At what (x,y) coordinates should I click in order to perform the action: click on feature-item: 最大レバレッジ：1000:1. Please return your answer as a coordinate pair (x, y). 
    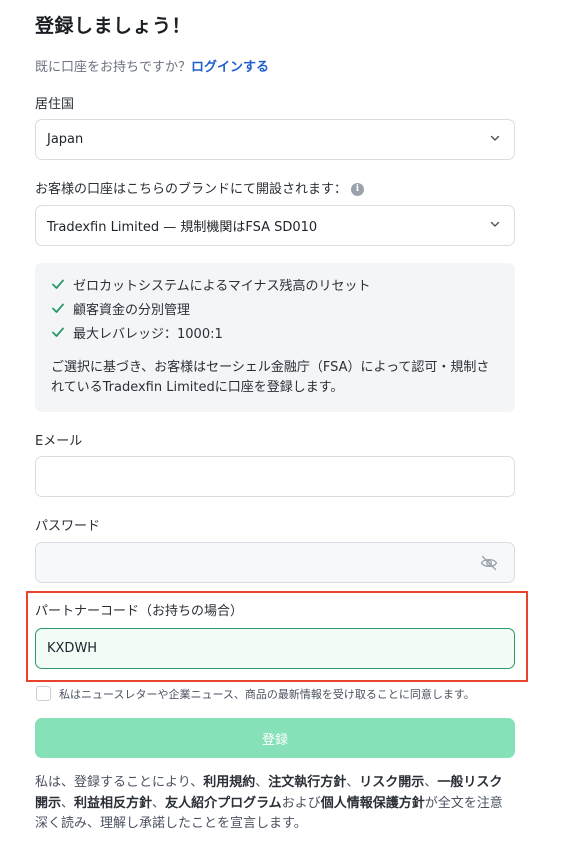
    Looking at the image, I should click on (275, 332).